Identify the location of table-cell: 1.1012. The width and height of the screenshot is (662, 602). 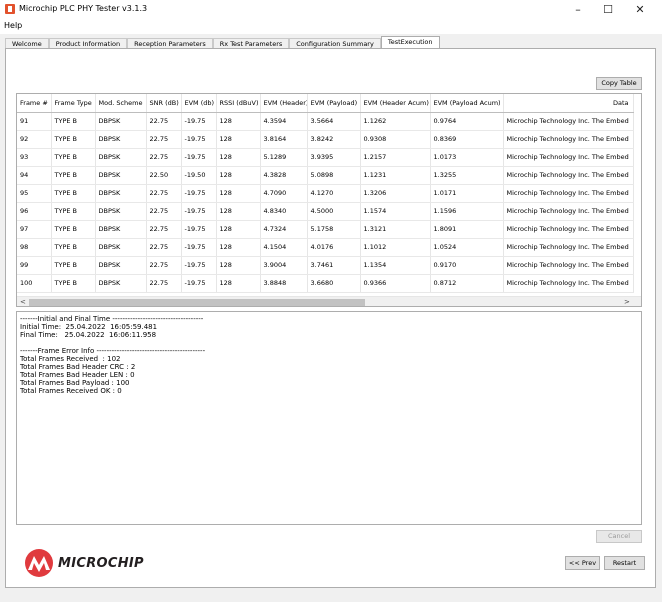
(395, 247).